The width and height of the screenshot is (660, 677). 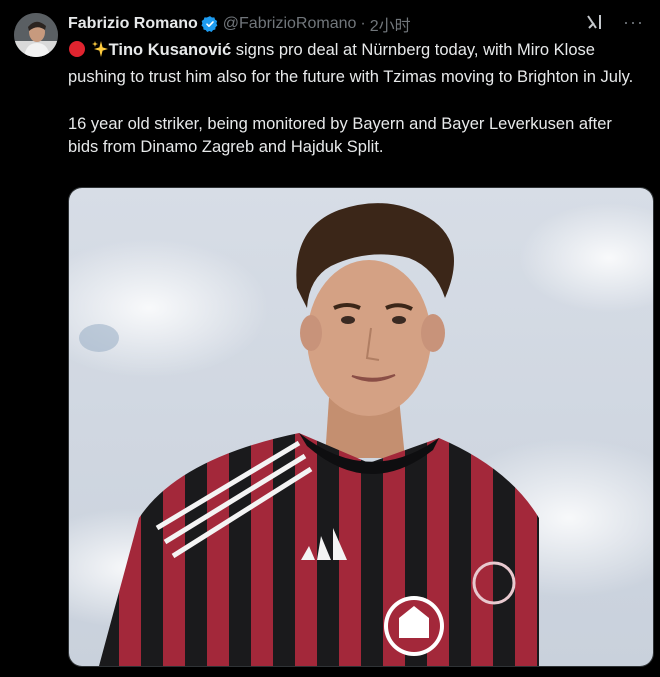 I want to click on author-name: Fabrizio Romano, so click(x=133, y=24).